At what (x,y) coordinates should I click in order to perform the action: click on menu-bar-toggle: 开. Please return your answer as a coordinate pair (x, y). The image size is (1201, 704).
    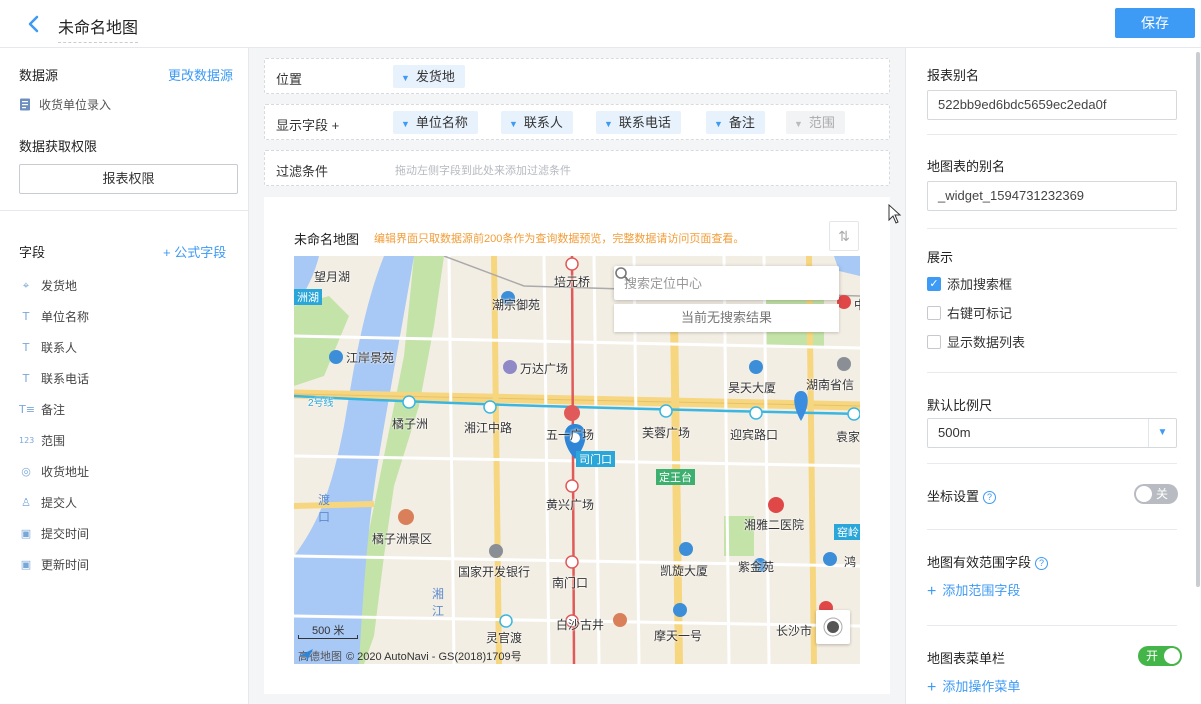
    Looking at the image, I should click on (1160, 656).